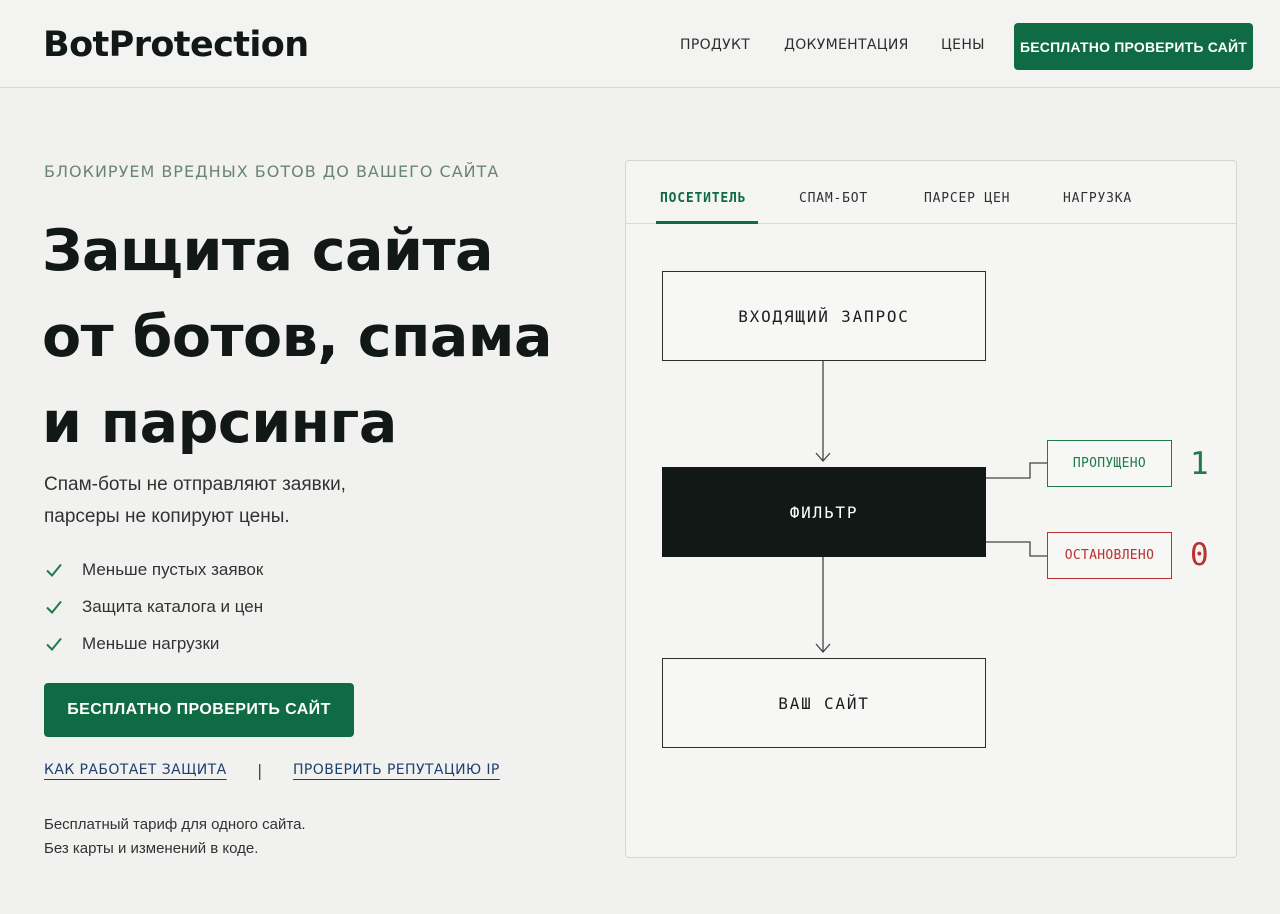 This screenshot has width=1280, height=914. I want to click on hero-title-line: от ботов, спама, so click(297, 337).